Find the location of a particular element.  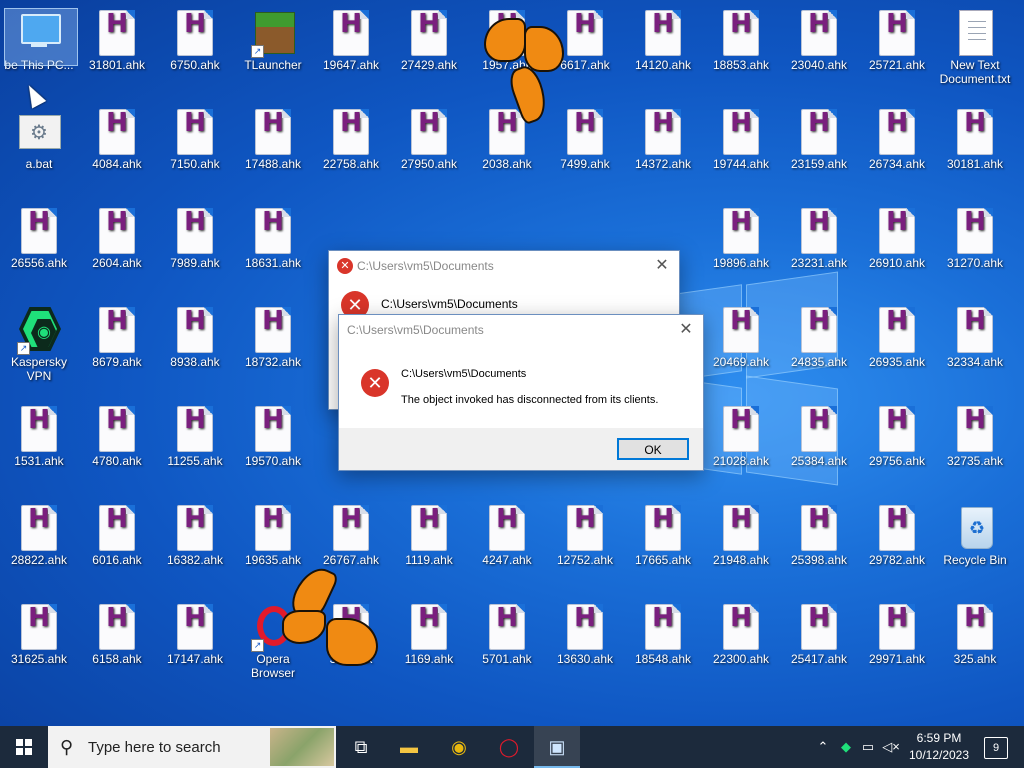

volume-button: ◁× is located at coordinates (891, 747).